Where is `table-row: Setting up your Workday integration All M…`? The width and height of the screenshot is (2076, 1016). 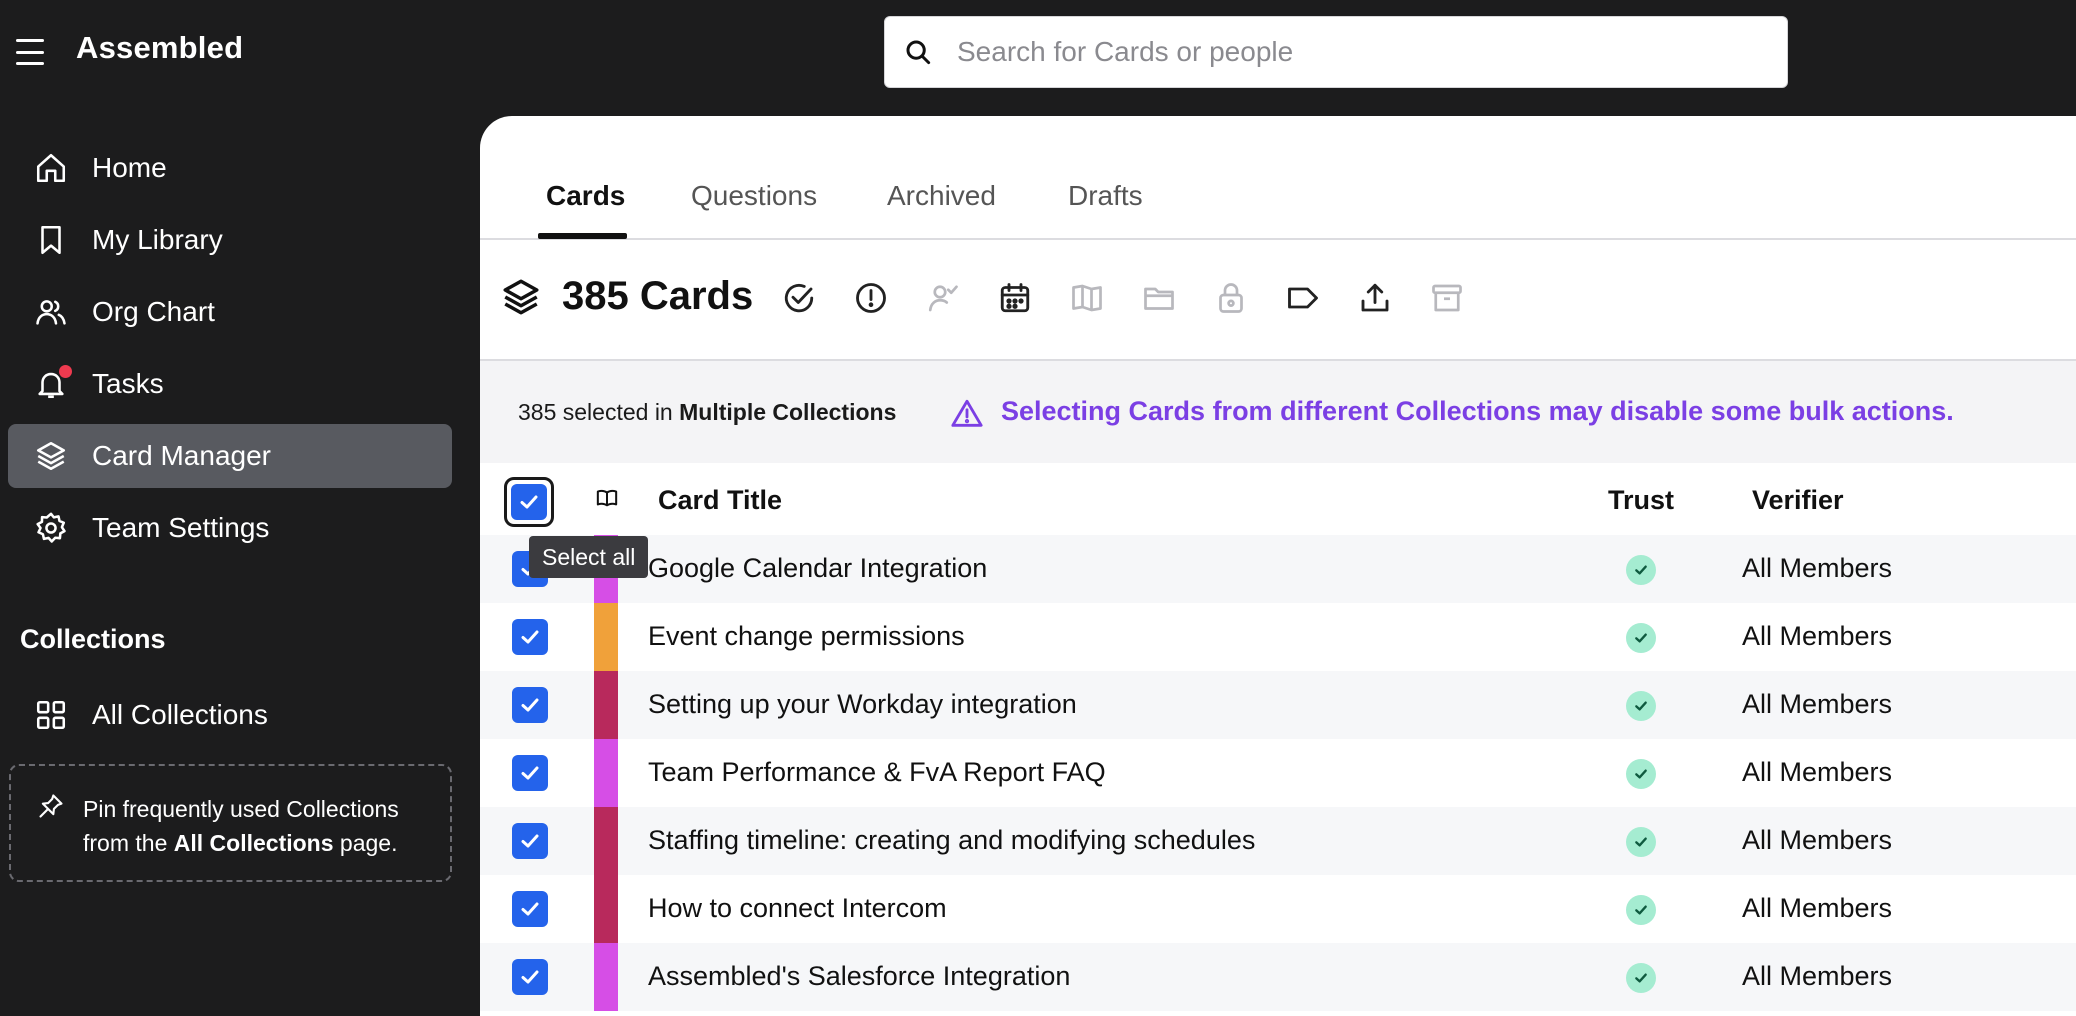
table-row: Setting up your Workday integration All M… is located at coordinates (1278, 705).